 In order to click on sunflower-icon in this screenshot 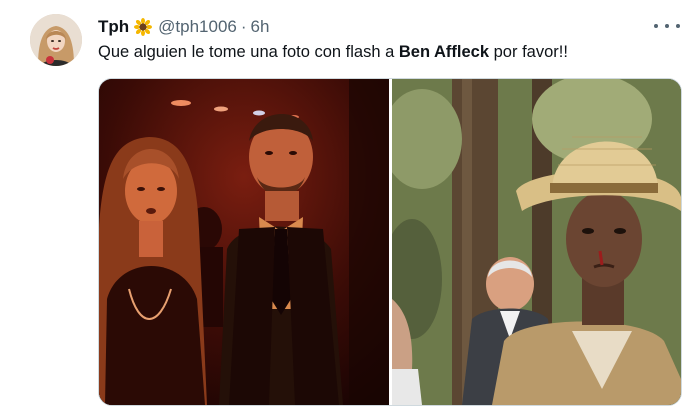, I will do `click(143, 27)`.